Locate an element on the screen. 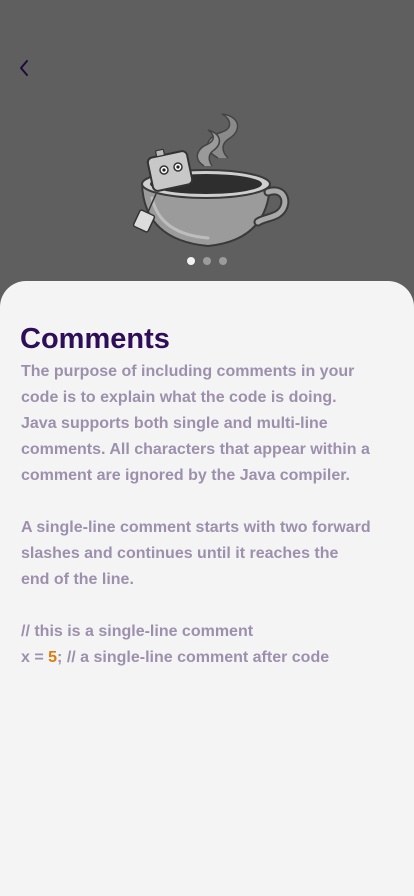 The width and height of the screenshot is (414, 896). code-line-2-prefix: x = is located at coordinates (35, 657).